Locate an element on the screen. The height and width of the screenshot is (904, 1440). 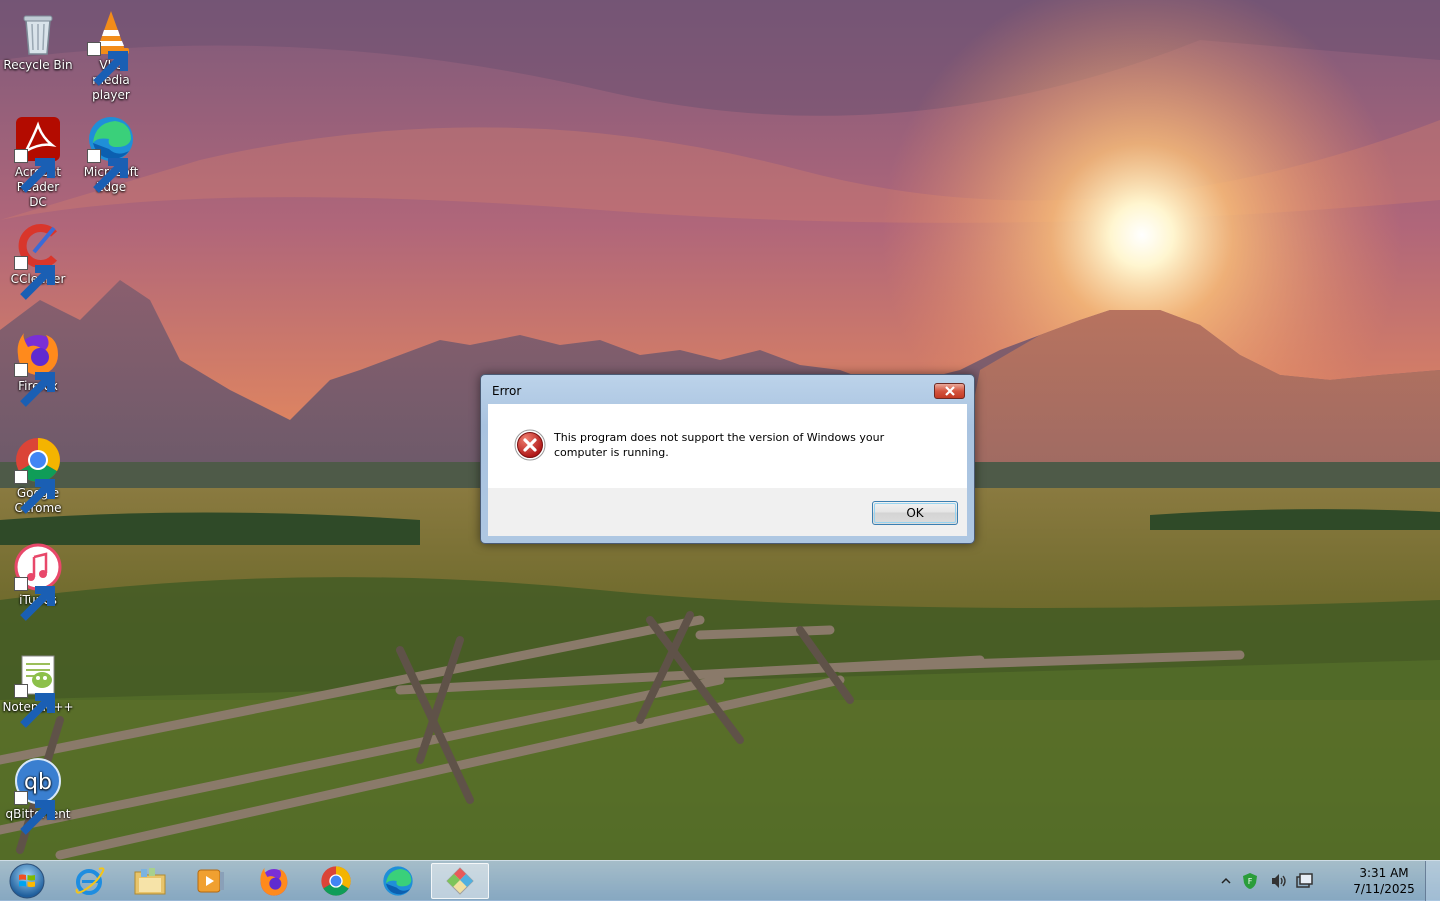
show-desktop-button is located at coordinates (1432, 881).